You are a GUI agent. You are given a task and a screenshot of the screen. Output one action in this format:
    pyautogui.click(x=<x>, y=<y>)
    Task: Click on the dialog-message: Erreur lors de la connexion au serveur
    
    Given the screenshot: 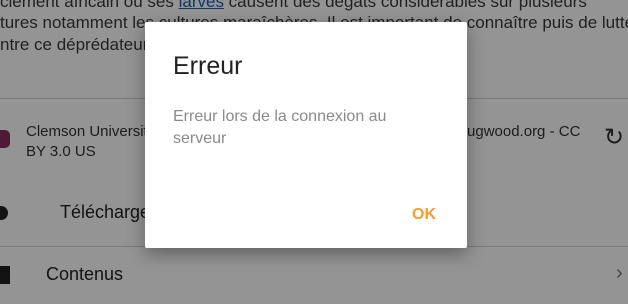 What is the action you would take?
    pyautogui.click(x=280, y=127)
    